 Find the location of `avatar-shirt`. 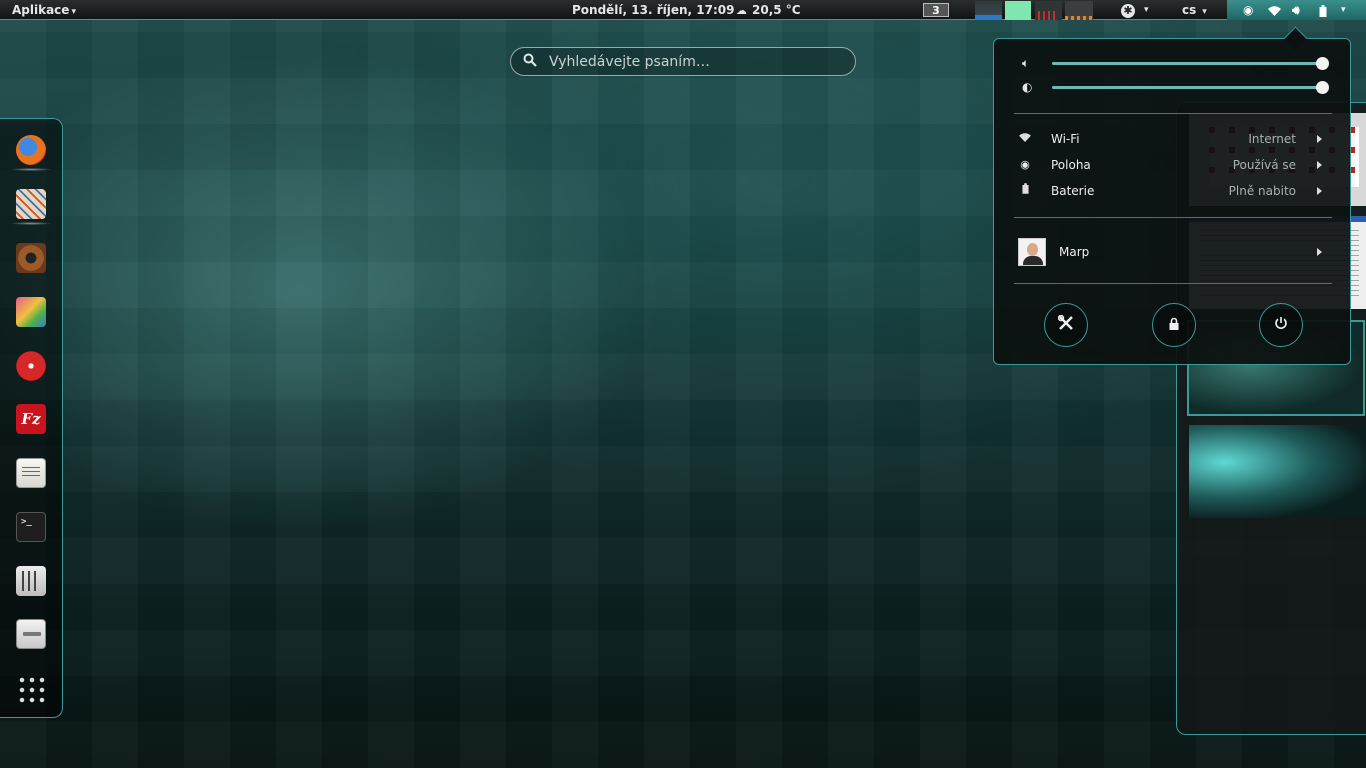

avatar-shirt is located at coordinates (1033, 260).